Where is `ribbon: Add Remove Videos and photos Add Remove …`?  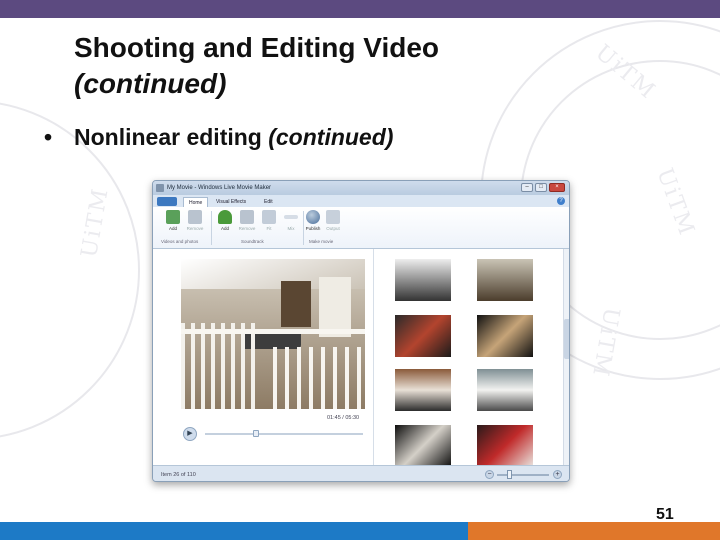 ribbon: Add Remove Videos and photos Add Remove … is located at coordinates (361, 228).